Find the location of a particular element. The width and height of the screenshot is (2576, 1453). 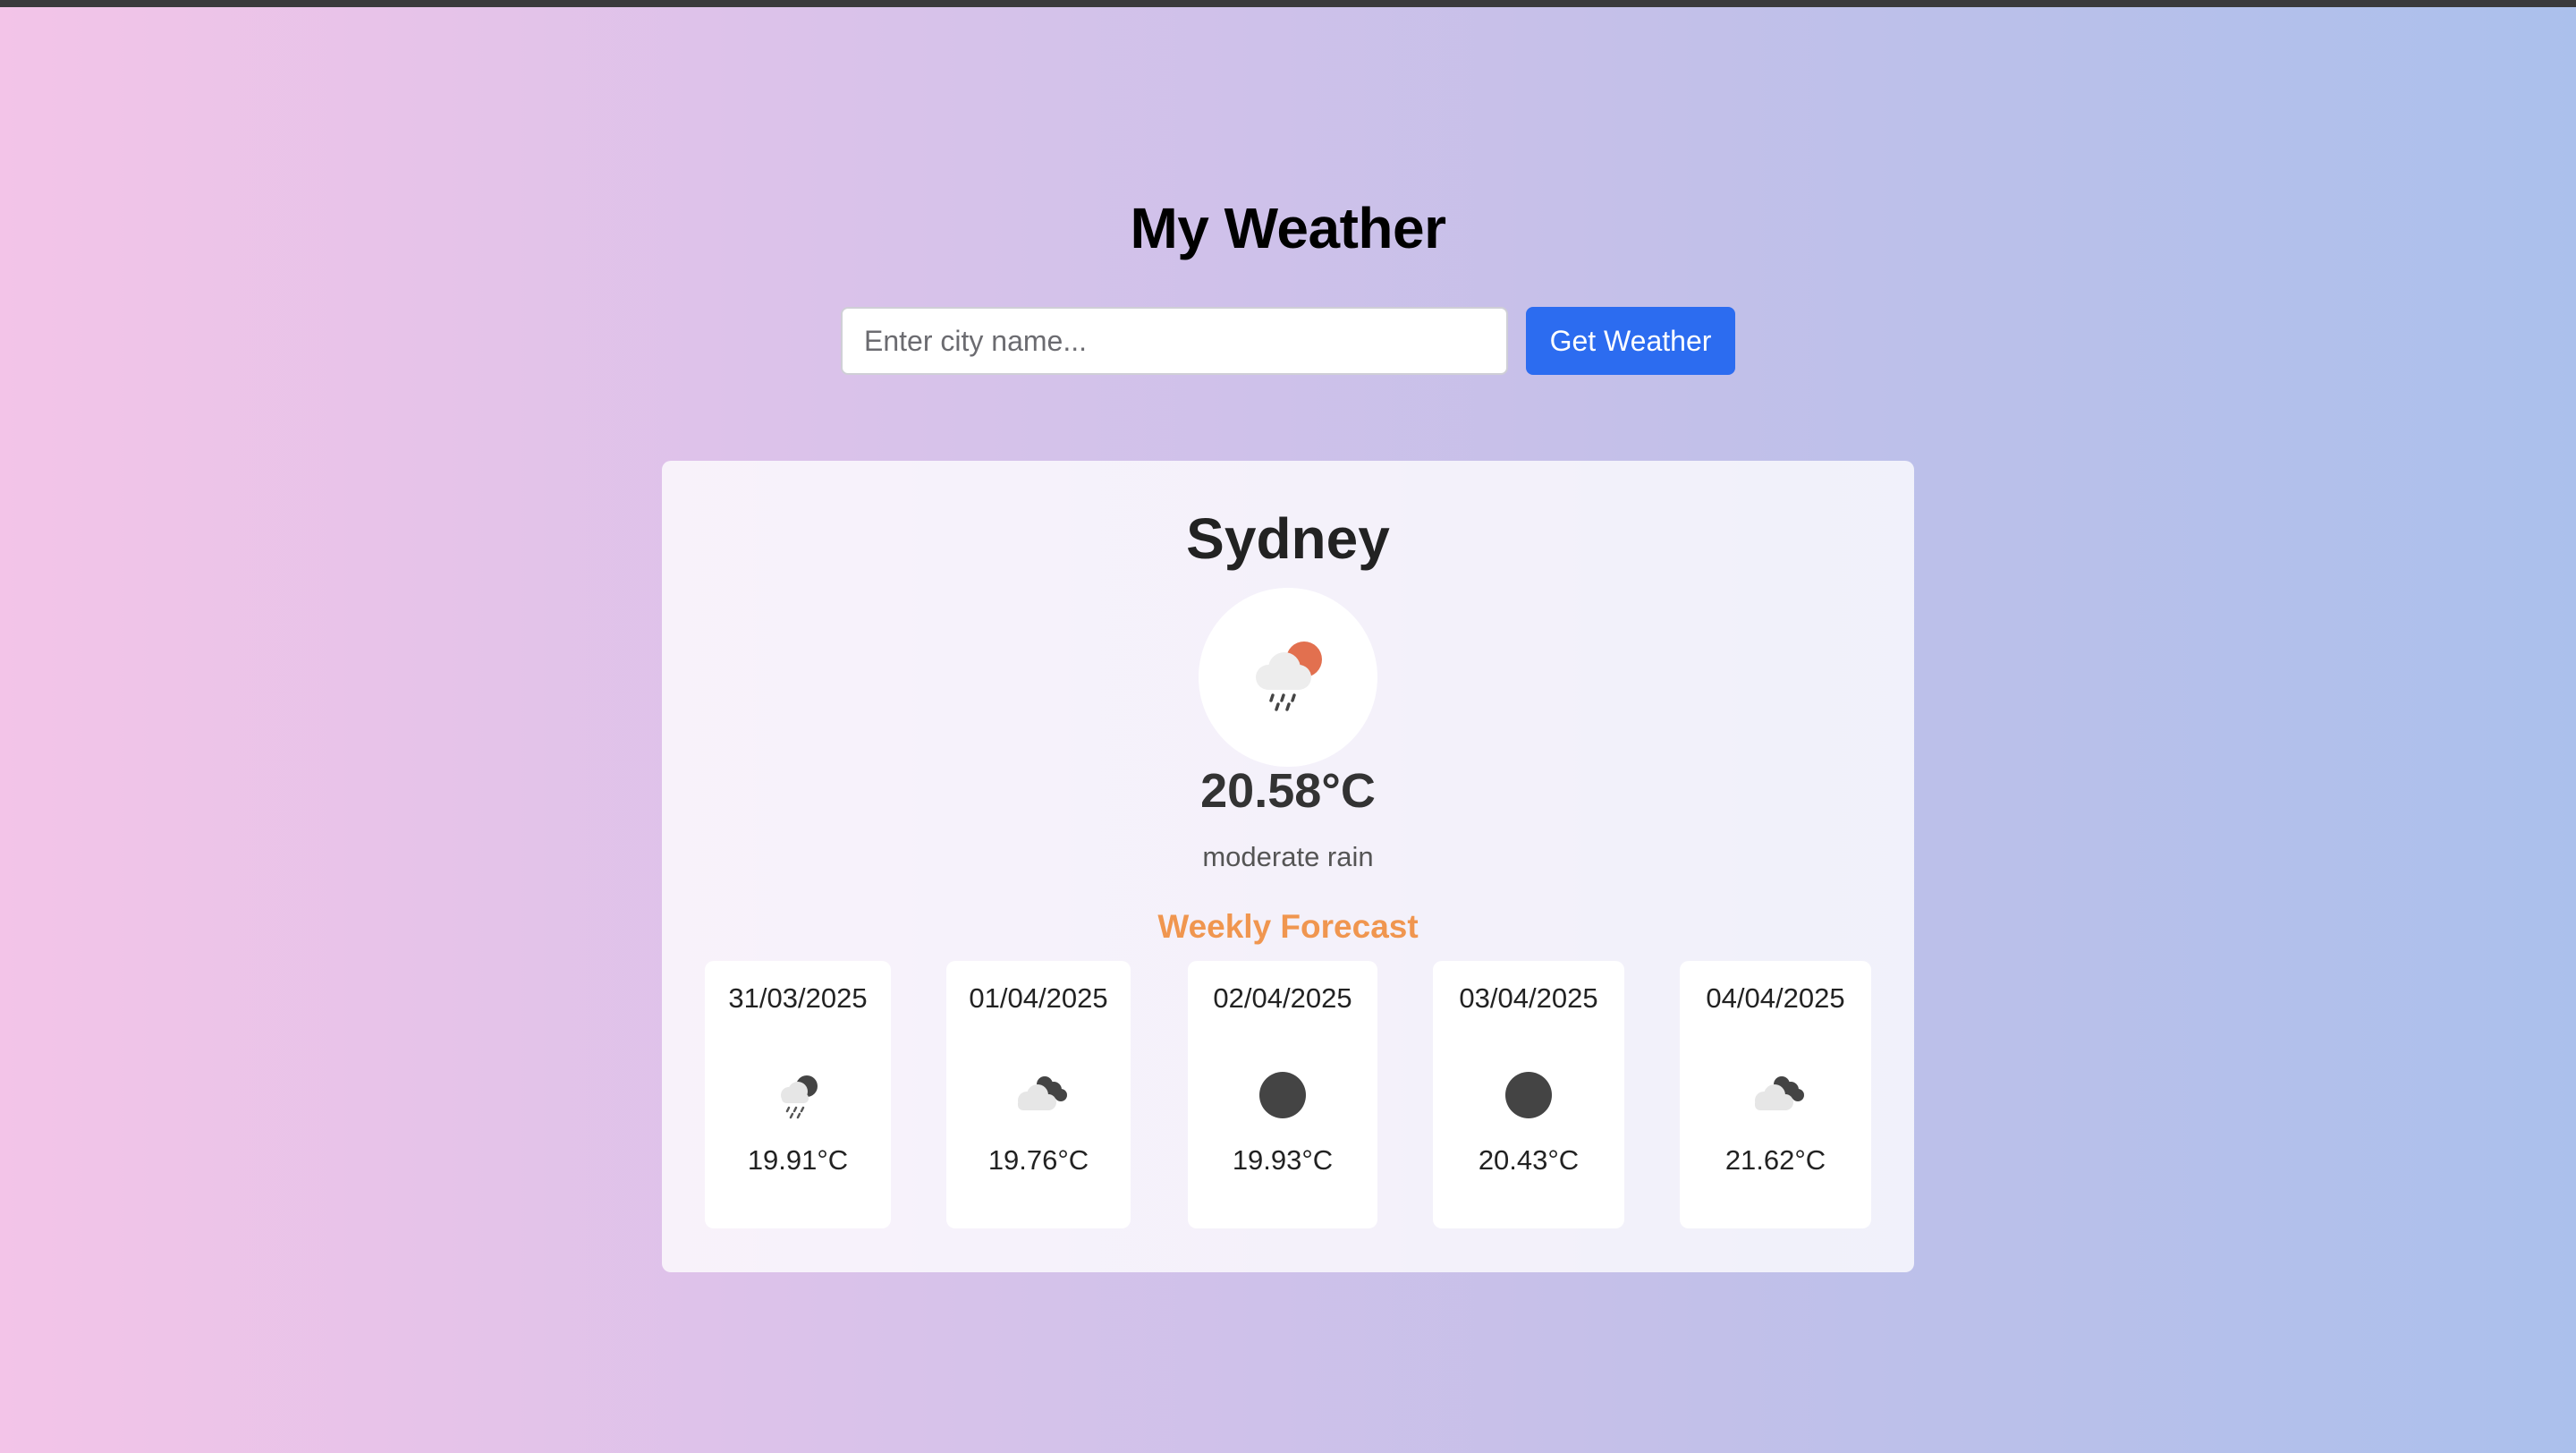

current-weather-icon-container is located at coordinates (1288, 677).